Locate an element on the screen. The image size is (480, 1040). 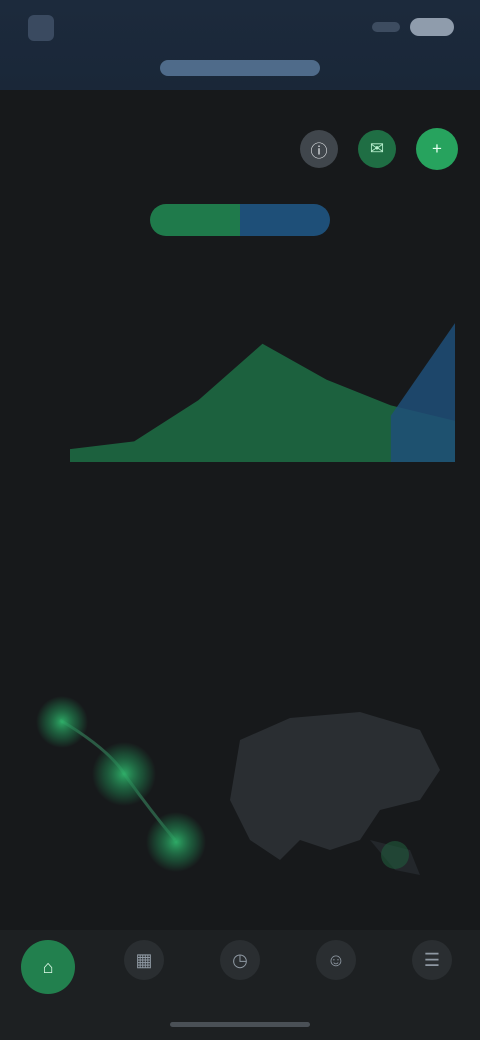
map-svg is located at coordinates (238, 785).